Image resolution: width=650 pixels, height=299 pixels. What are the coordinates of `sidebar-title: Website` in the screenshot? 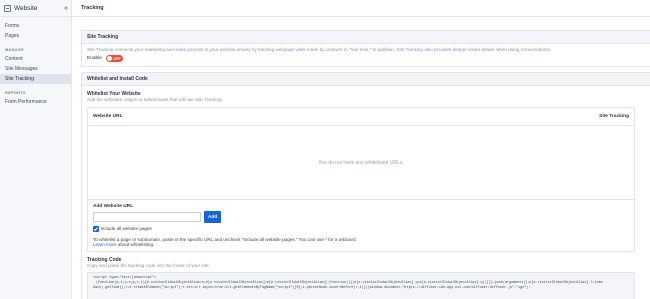 It's located at (26, 8).